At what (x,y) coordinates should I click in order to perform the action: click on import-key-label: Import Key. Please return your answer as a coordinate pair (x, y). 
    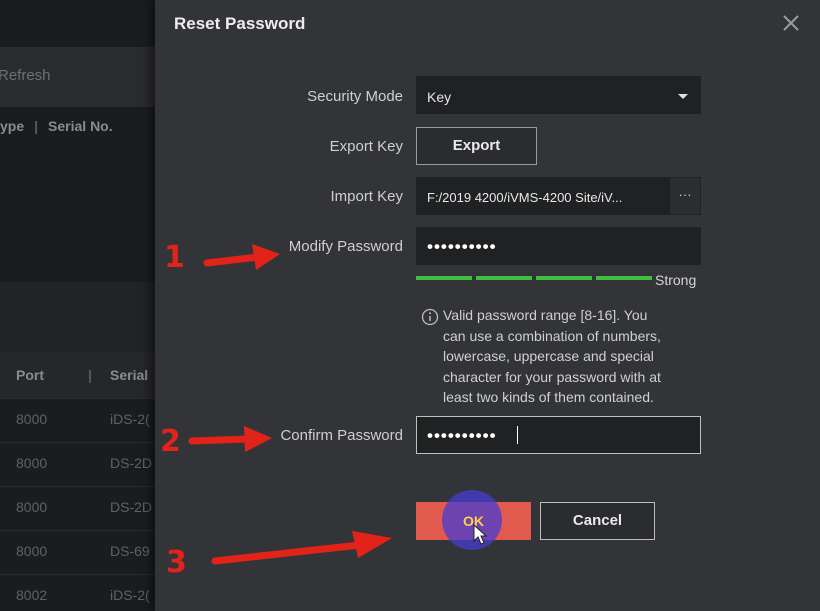
    Looking at the image, I should click on (366, 196).